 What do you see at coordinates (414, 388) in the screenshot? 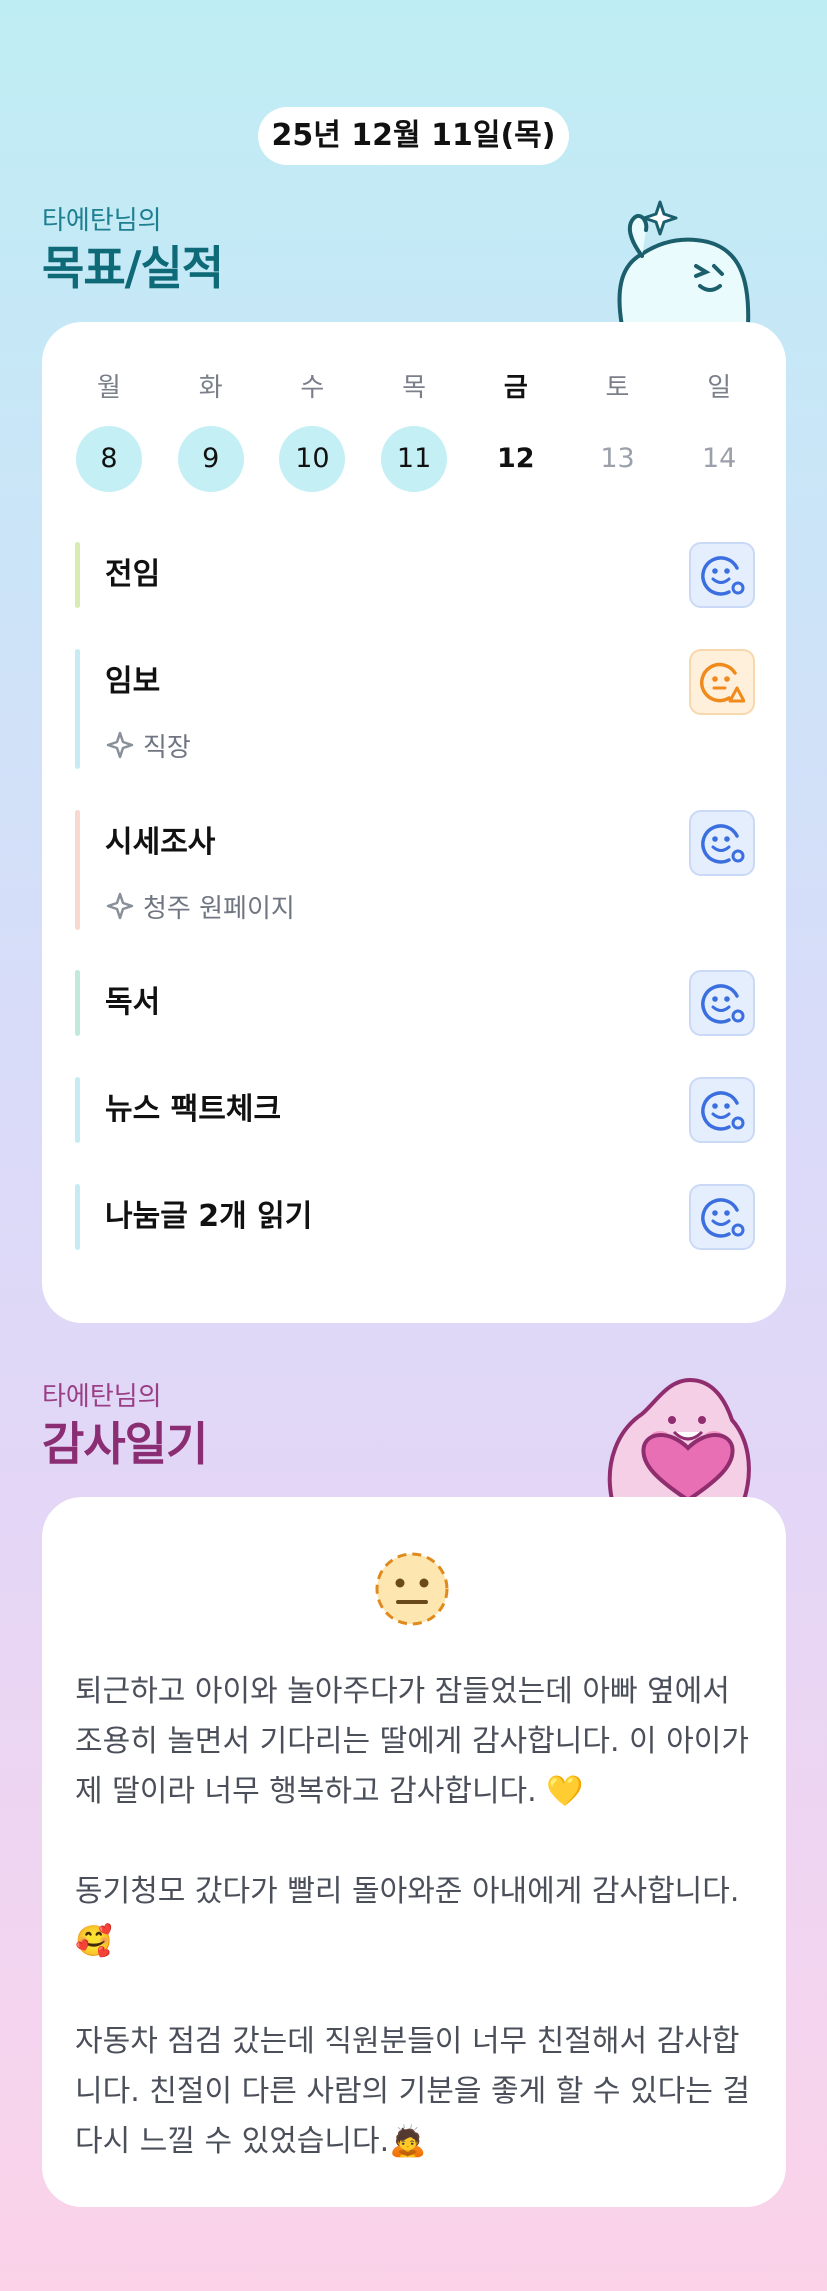
I see `day-name: 목` at bounding box center [414, 388].